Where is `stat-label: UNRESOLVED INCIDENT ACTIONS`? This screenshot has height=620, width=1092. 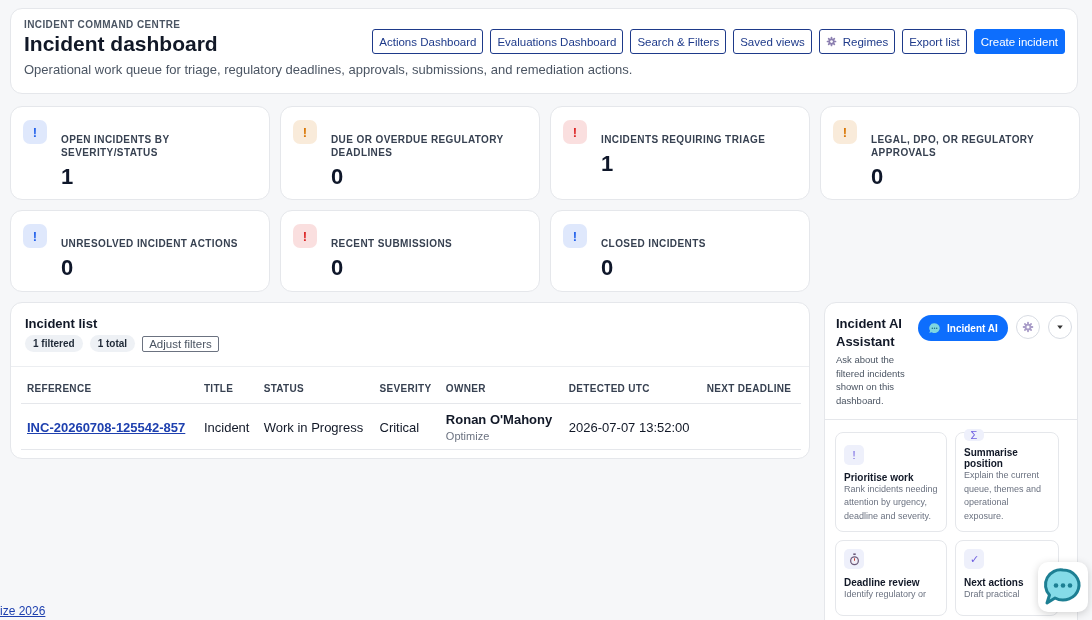 stat-label: UNRESOLVED INCIDENT ACTIONS is located at coordinates (149, 243).